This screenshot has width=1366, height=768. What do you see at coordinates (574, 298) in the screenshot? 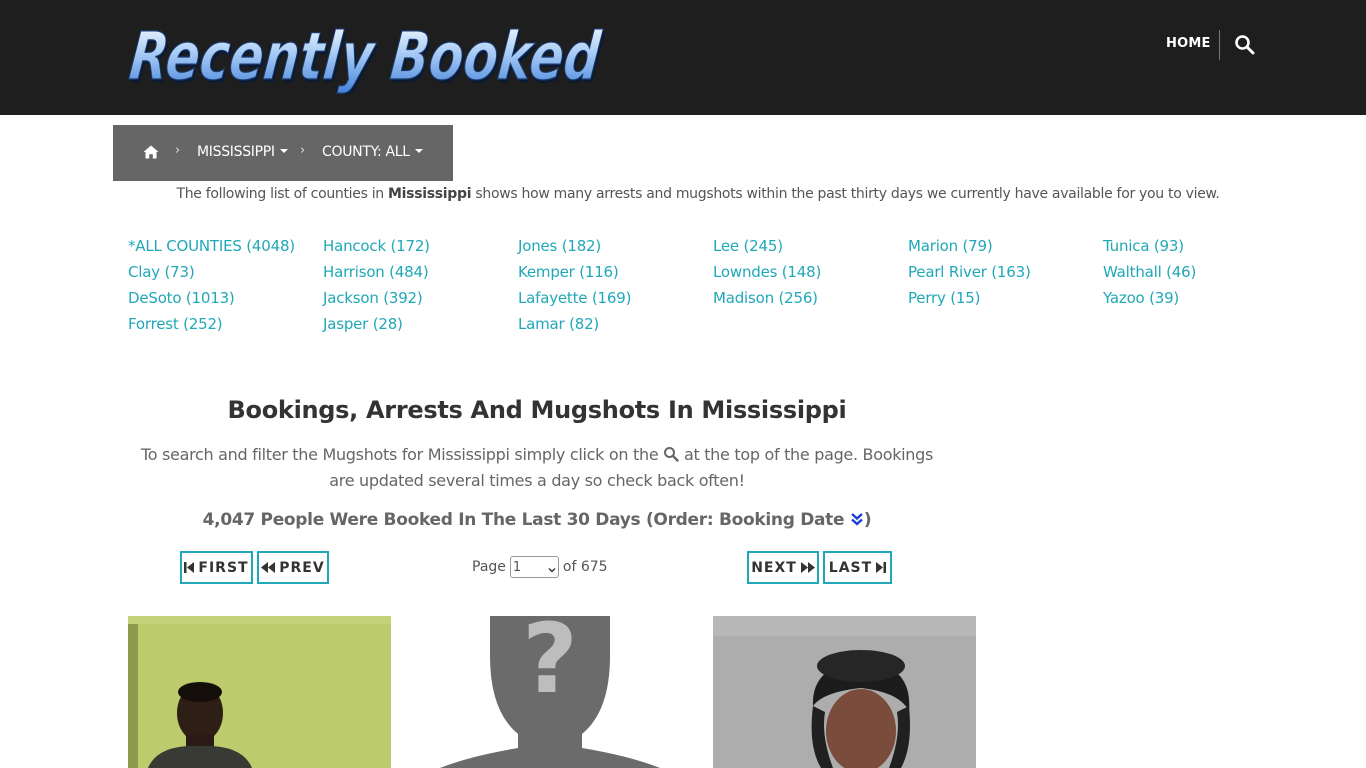
I see `county-link: Lafayette (169)` at bounding box center [574, 298].